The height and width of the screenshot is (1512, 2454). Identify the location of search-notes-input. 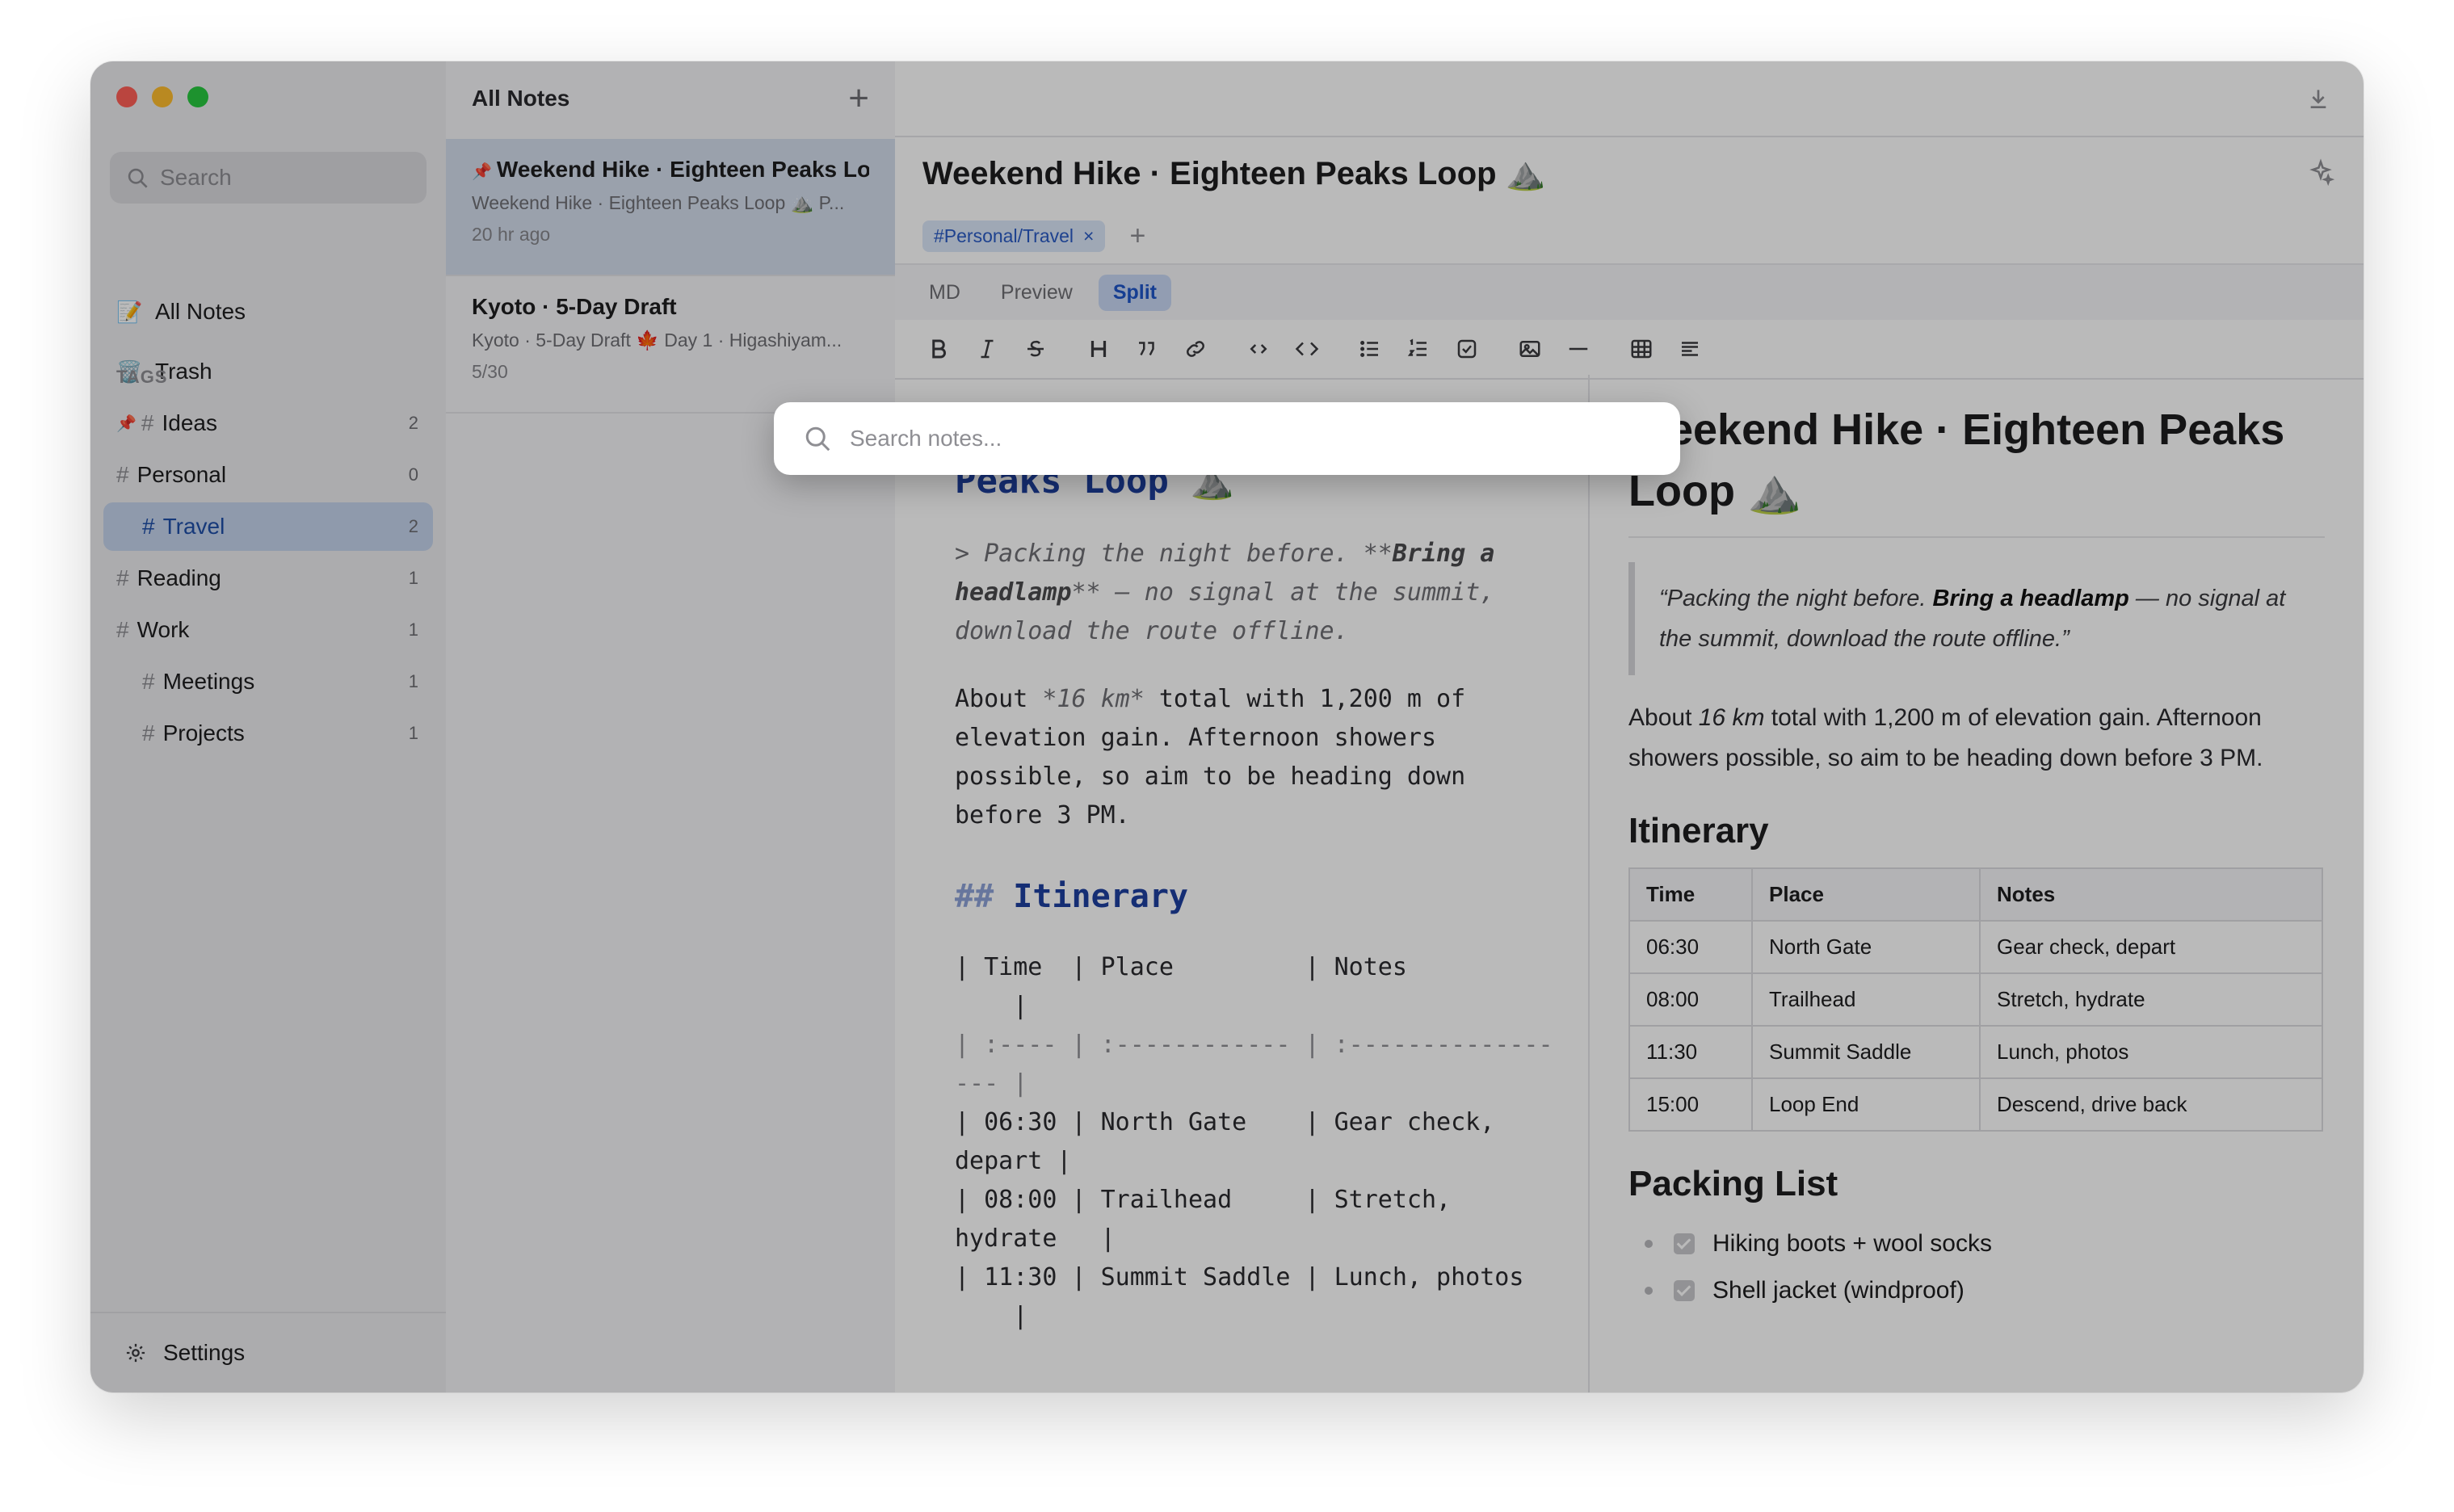
(1245, 438).